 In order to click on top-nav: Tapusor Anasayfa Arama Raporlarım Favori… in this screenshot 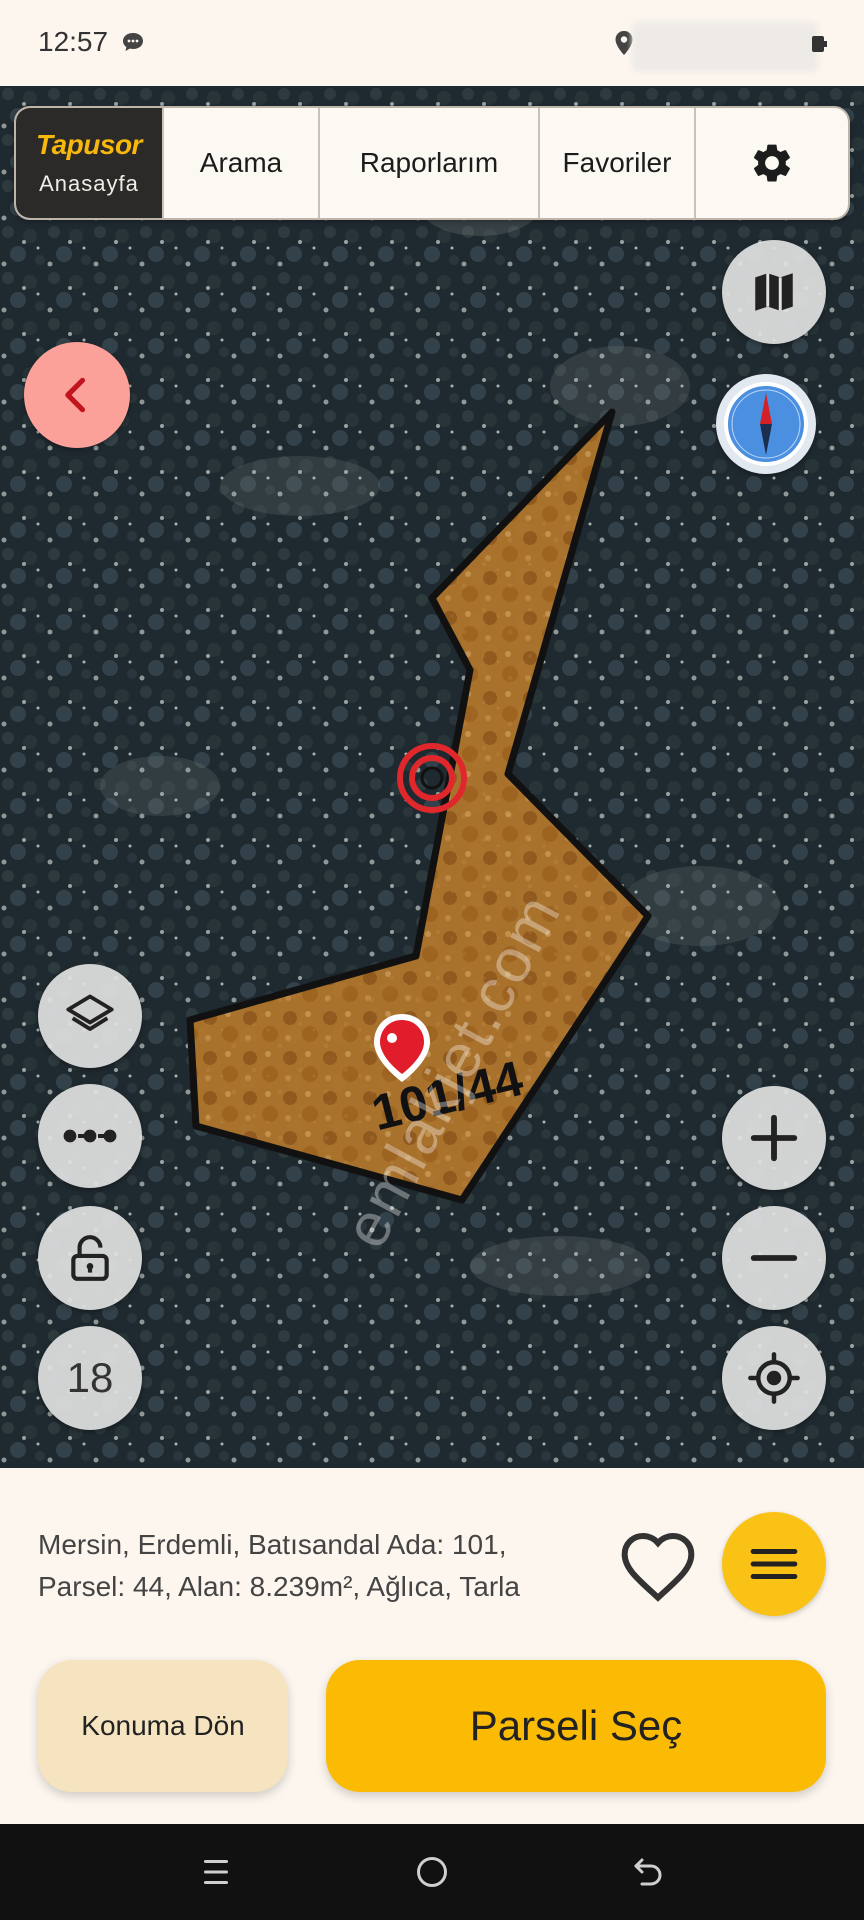, I will do `click(432, 163)`.